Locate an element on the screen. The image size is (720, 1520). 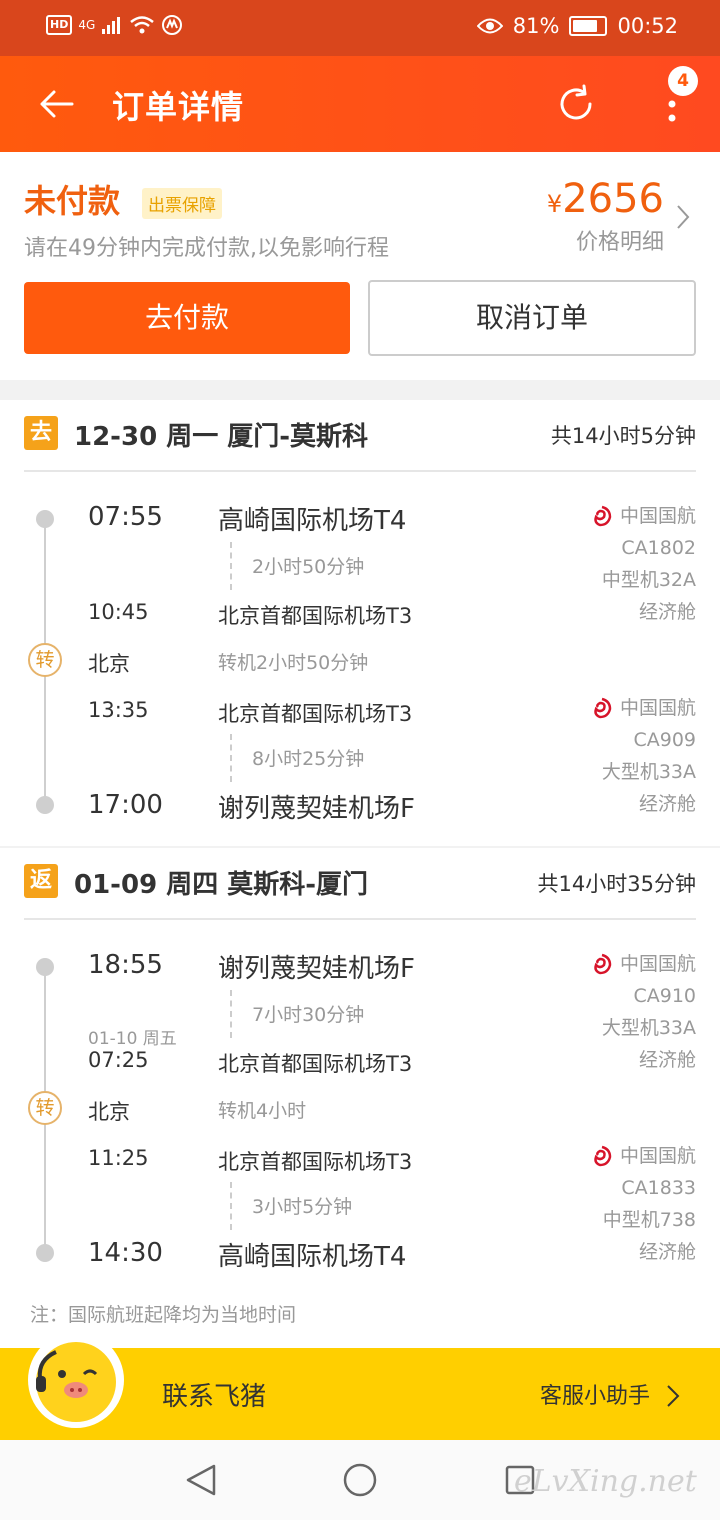
battery-fill is located at coordinates (585, 26).